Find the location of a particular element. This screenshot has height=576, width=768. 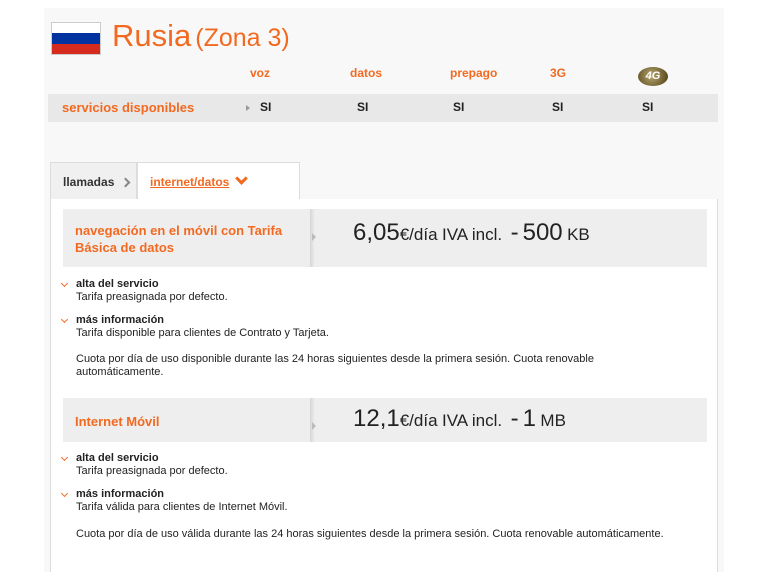

price-value: 6,05 is located at coordinates (376, 232).